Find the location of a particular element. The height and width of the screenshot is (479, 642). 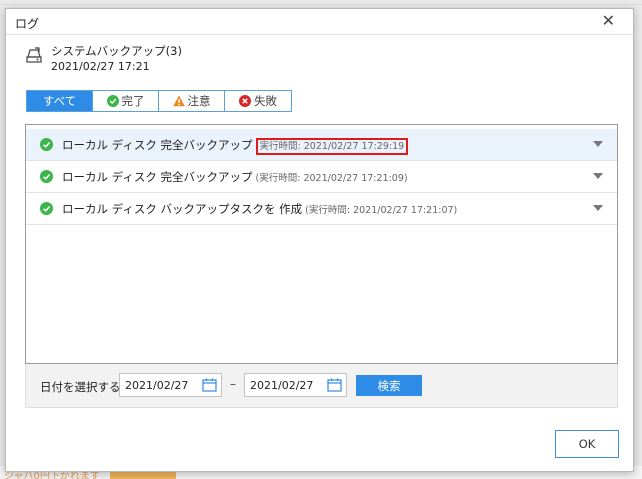

ok-button: OK is located at coordinates (587, 444).